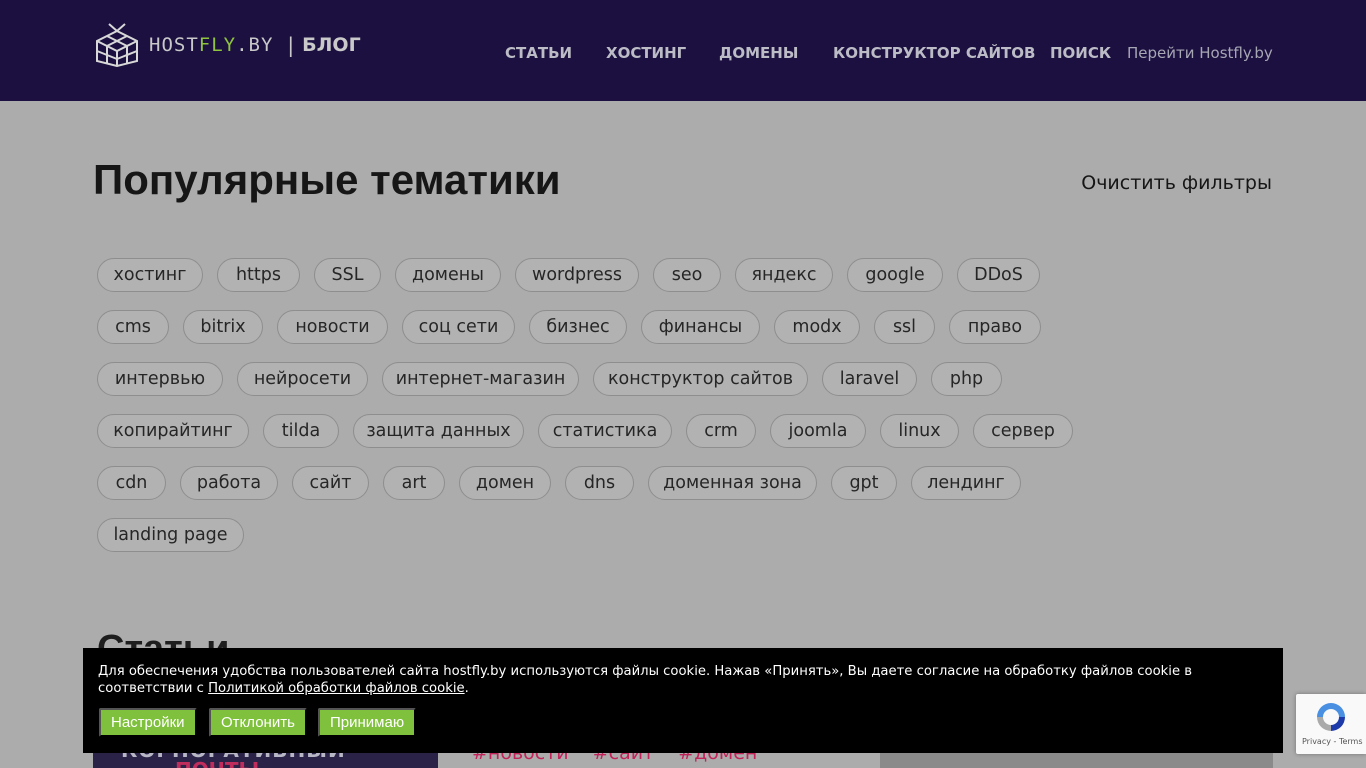 The height and width of the screenshot is (768, 1366). Describe the element at coordinates (332, 327) in the screenshot. I see `tag-chip: новости` at that location.